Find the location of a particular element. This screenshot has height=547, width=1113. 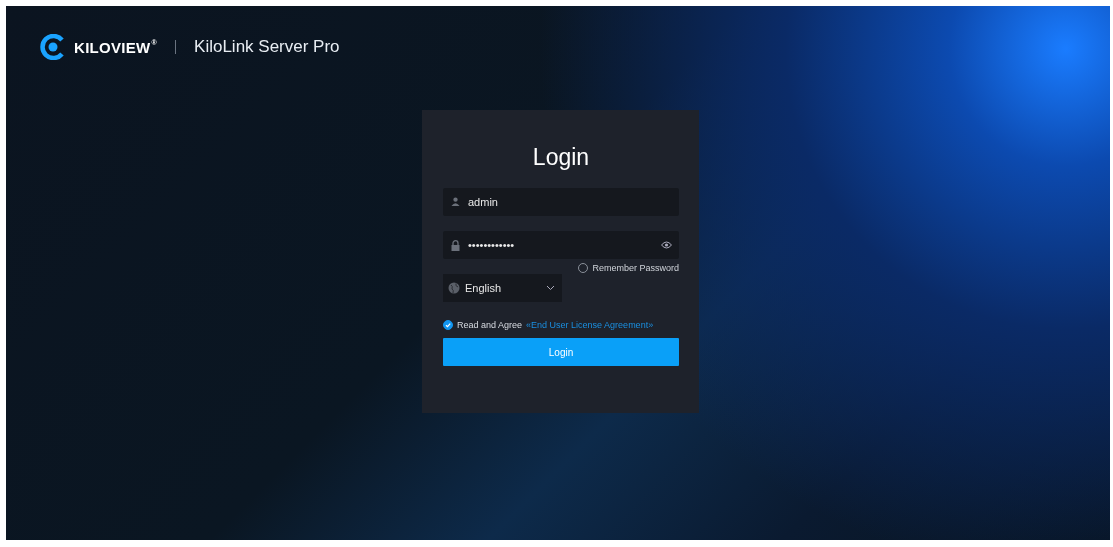

chevron-down-icon is located at coordinates (550, 288).